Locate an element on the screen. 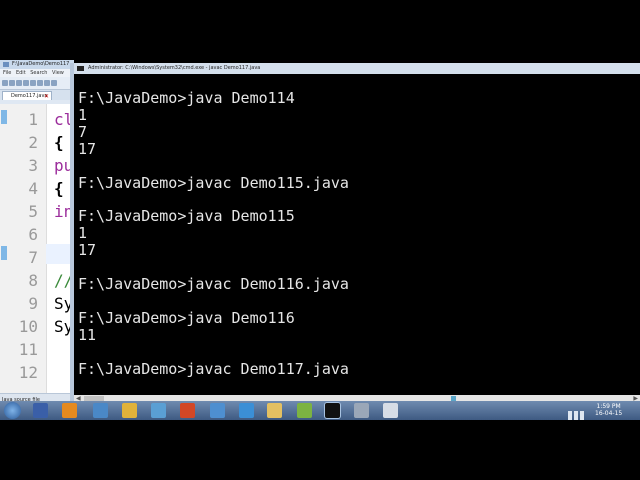 Image resolution: width=640 pixels, height=480 pixels. line-number: 2 is located at coordinates (33, 142).